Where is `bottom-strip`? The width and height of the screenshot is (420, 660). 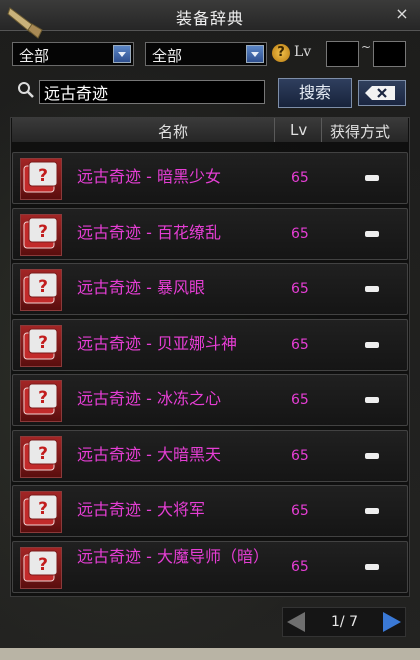 bottom-strip is located at coordinates (210, 654).